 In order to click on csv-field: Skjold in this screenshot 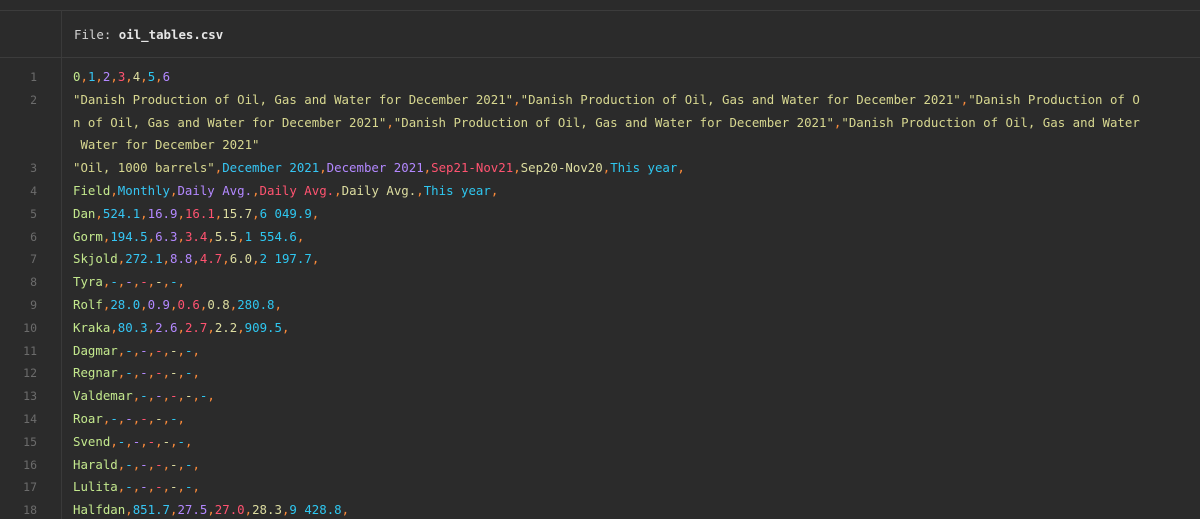, I will do `click(95, 259)`.